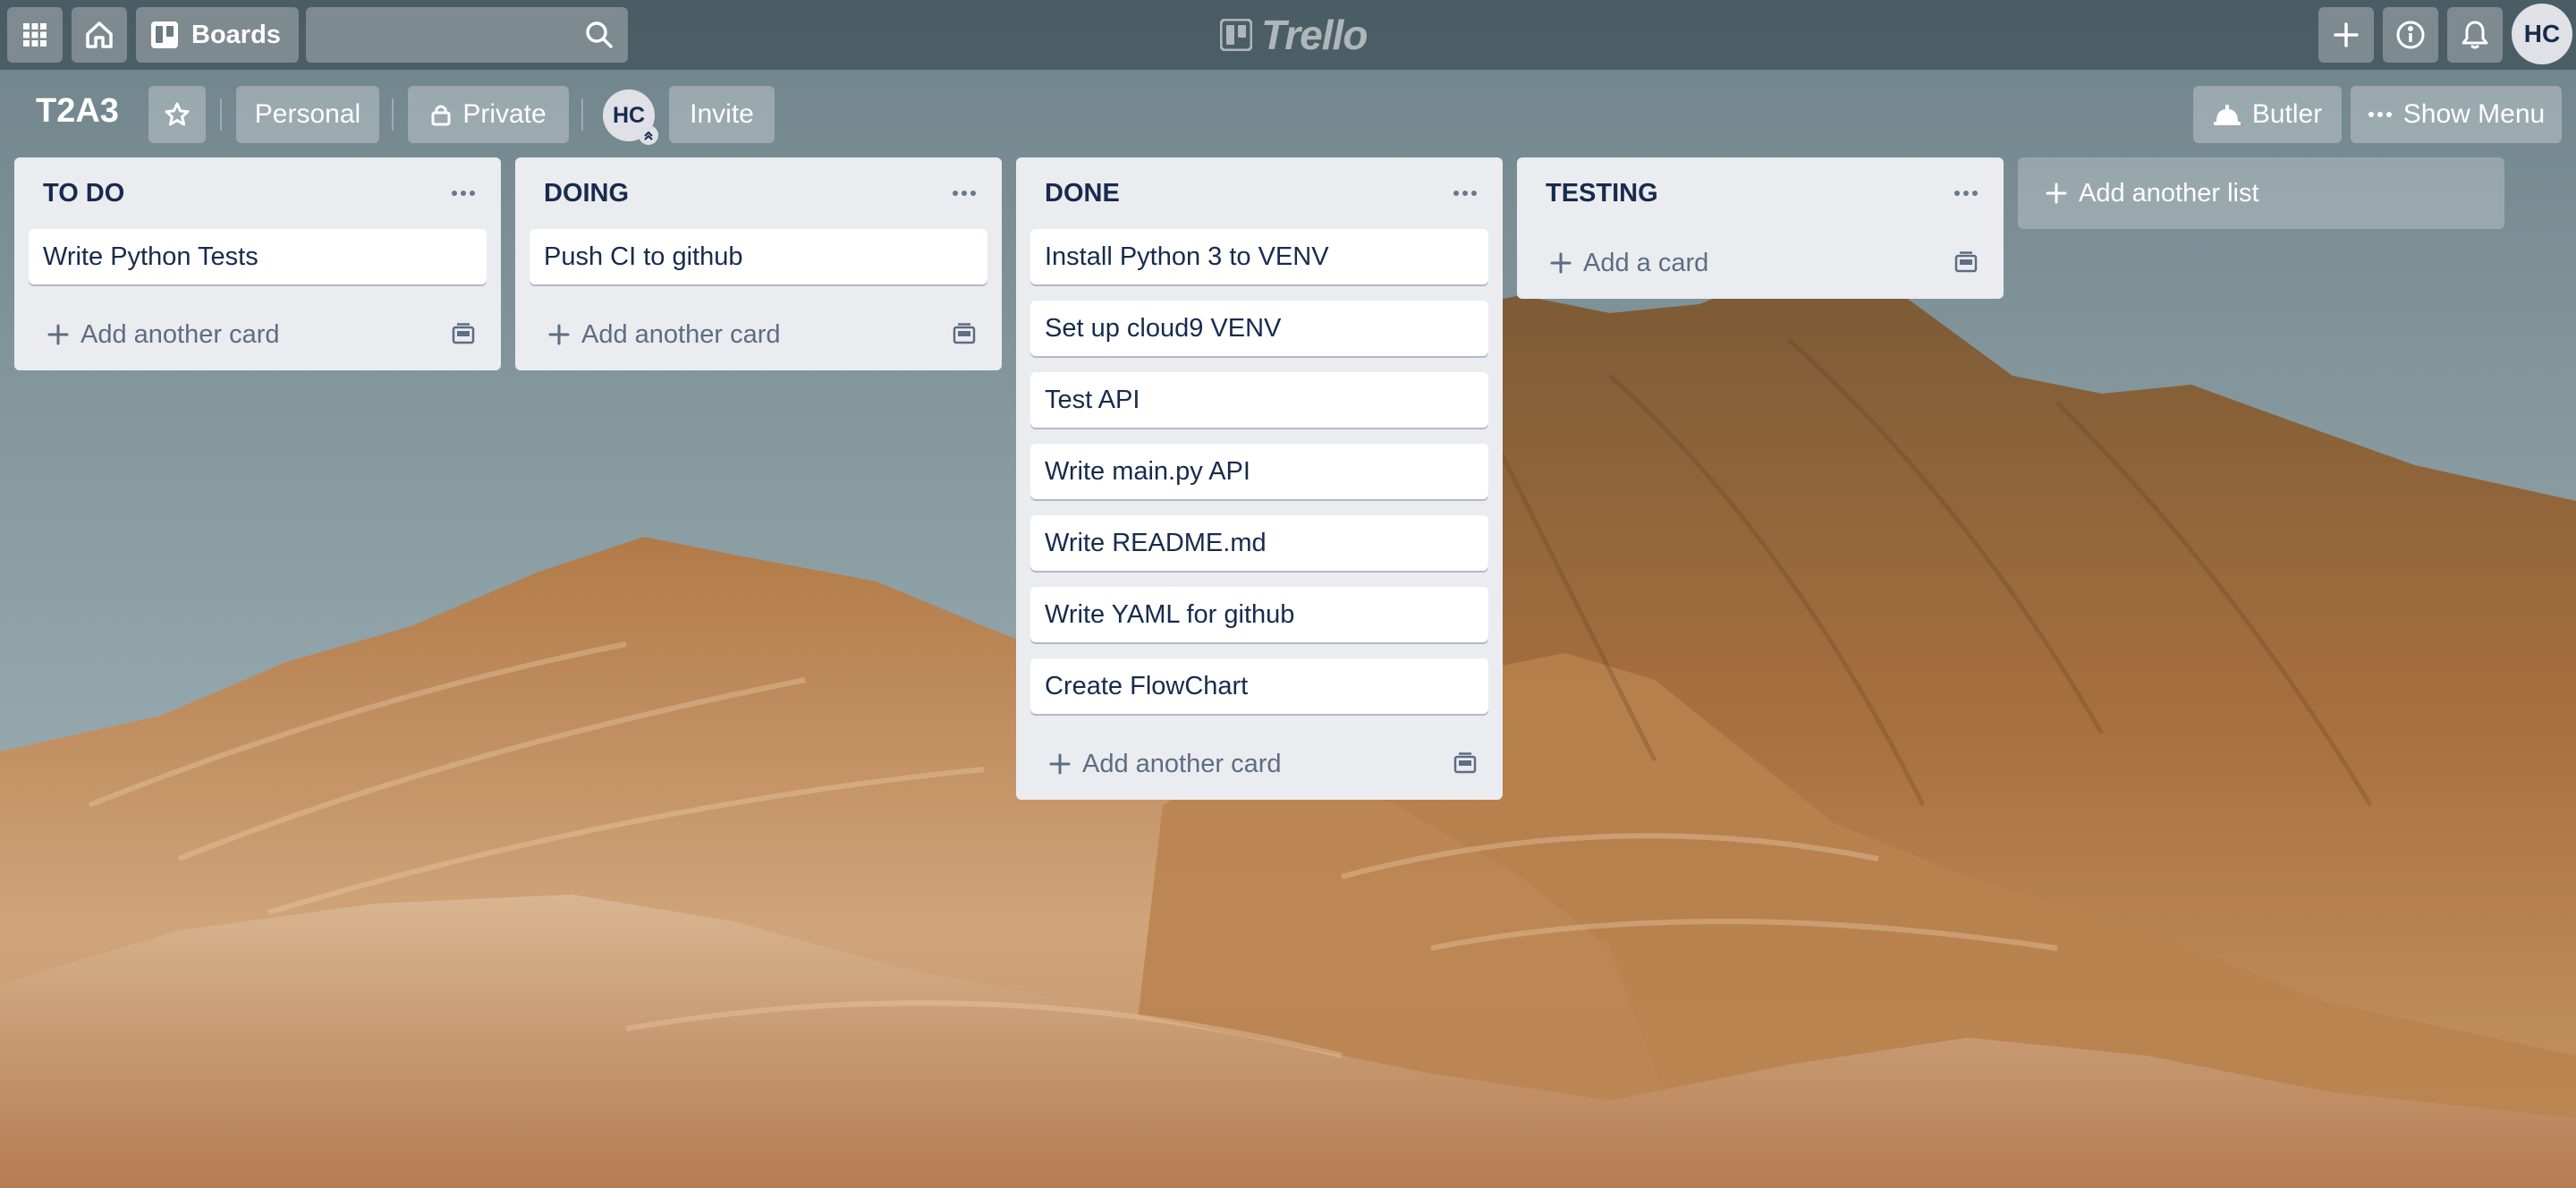 This screenshot has width=2576, height=1188. I want to click on card: Write Python Tests, so click(258, 256).